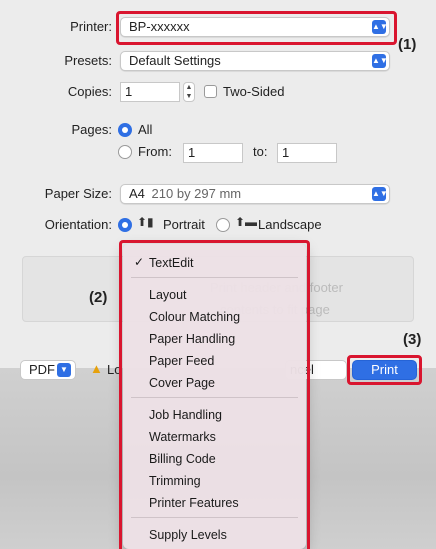  What do you see at coordinates (210, 91) in the screenshot?
I see `two-sided-checkbox` at bounding box center [210, 91].